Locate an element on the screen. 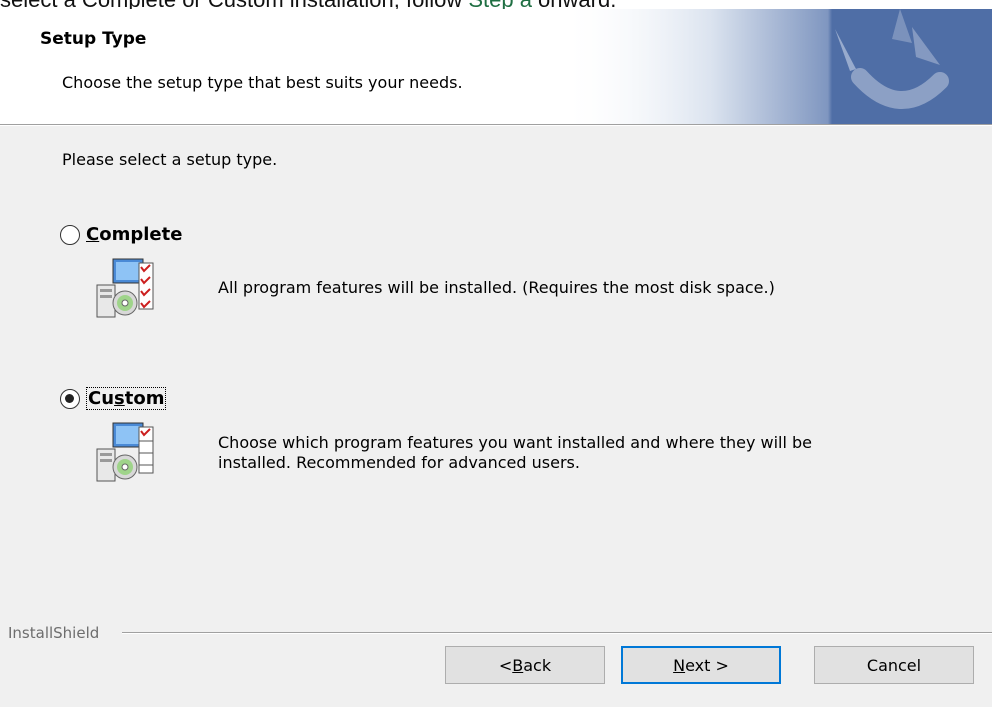  setup-prompt: Please select a setup type. is located at coordinates (170, 159).